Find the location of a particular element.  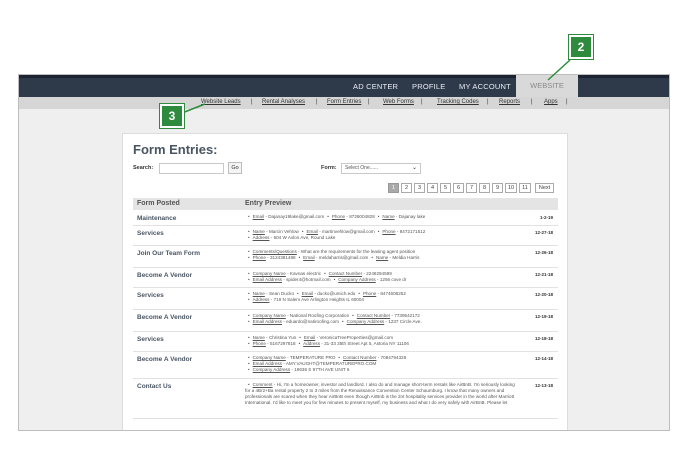

subnav-web-forms: Web Forms is located at coordinates (398, 102).